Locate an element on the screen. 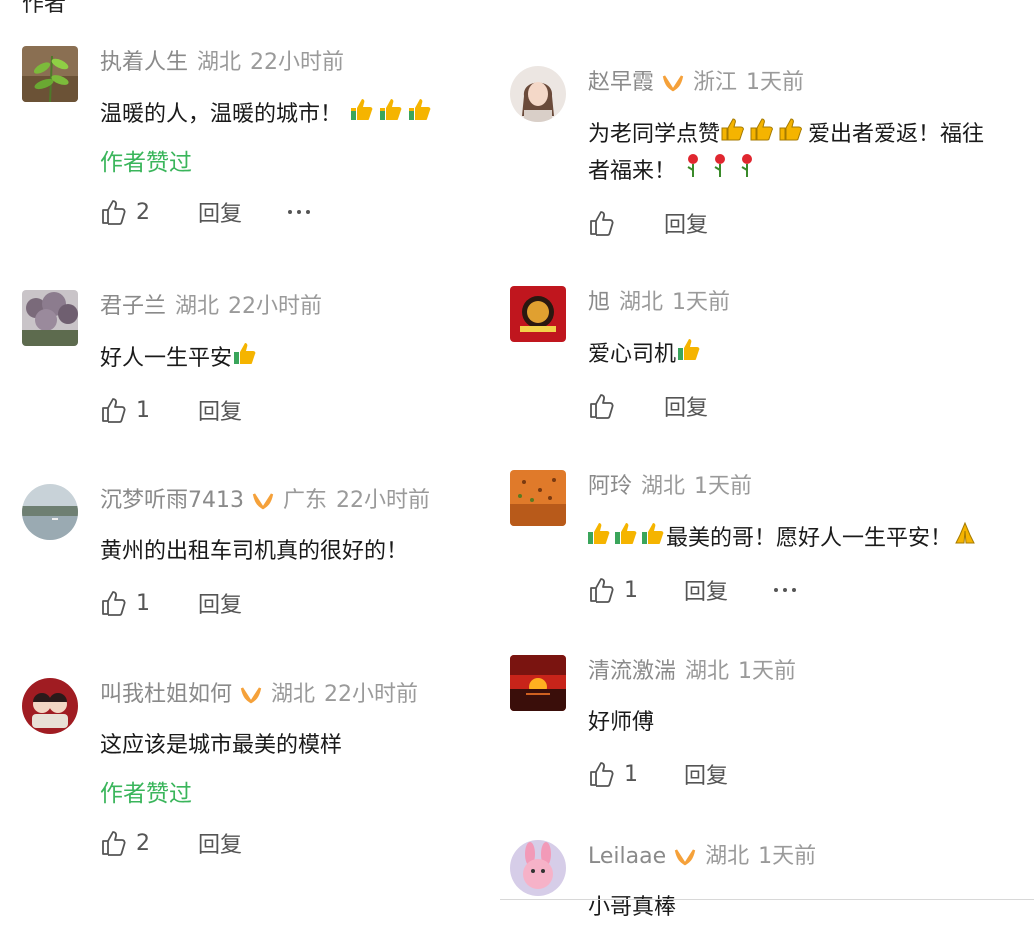 This screenshot has width=1034, height=925. praying-hands-icon is located at coordinates (965, 538).